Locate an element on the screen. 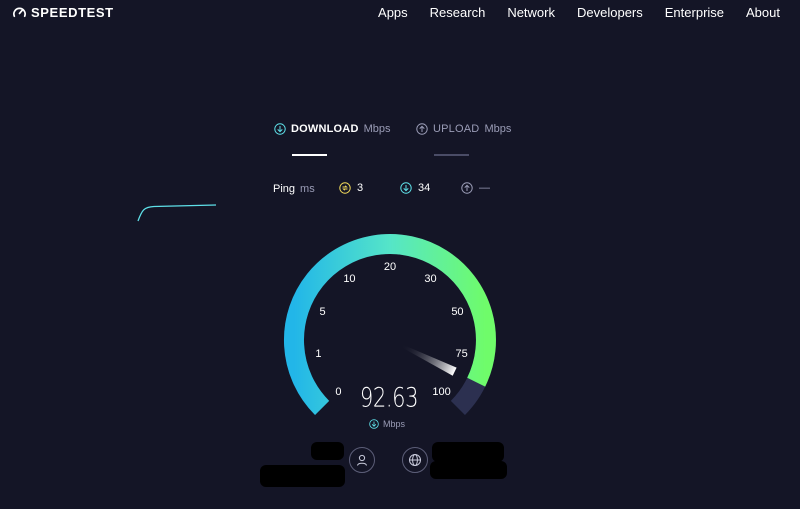  nav-network: Network is located at coordinates (531, 12).